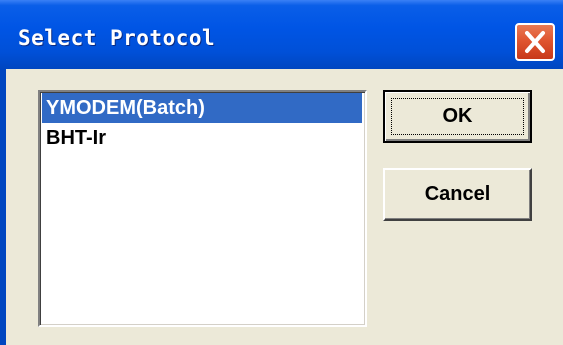 The height and width of the screenshot is (345, 563). I want to click on close-button, so click(535, 42).